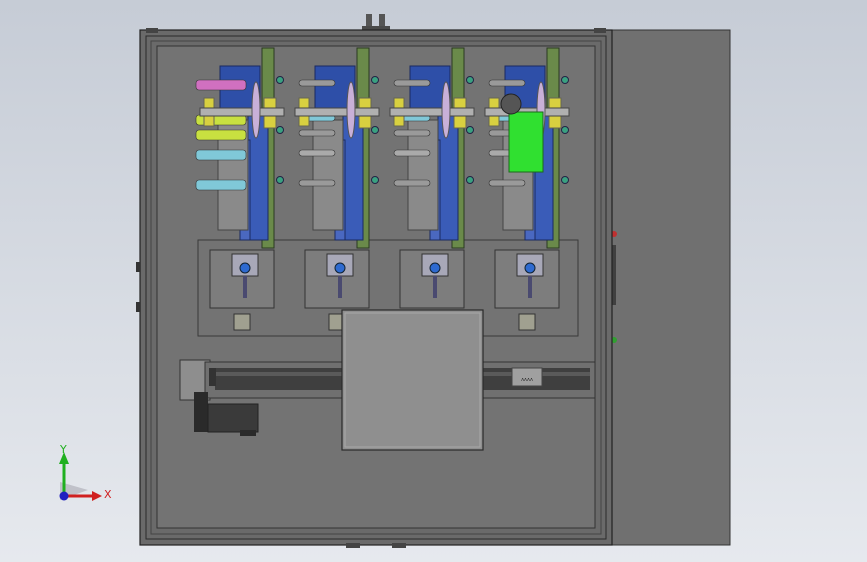  What do you see at coordinates (412, 380) in the screenshot?
I see `center-cover-plate` at bounding box center [412, 380].